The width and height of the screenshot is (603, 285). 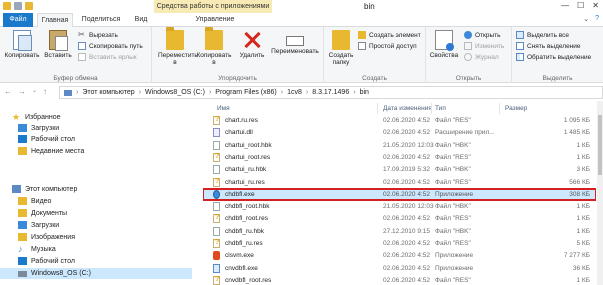 I want to click on tab-share: Поделиться, so click(x=101, y=20).